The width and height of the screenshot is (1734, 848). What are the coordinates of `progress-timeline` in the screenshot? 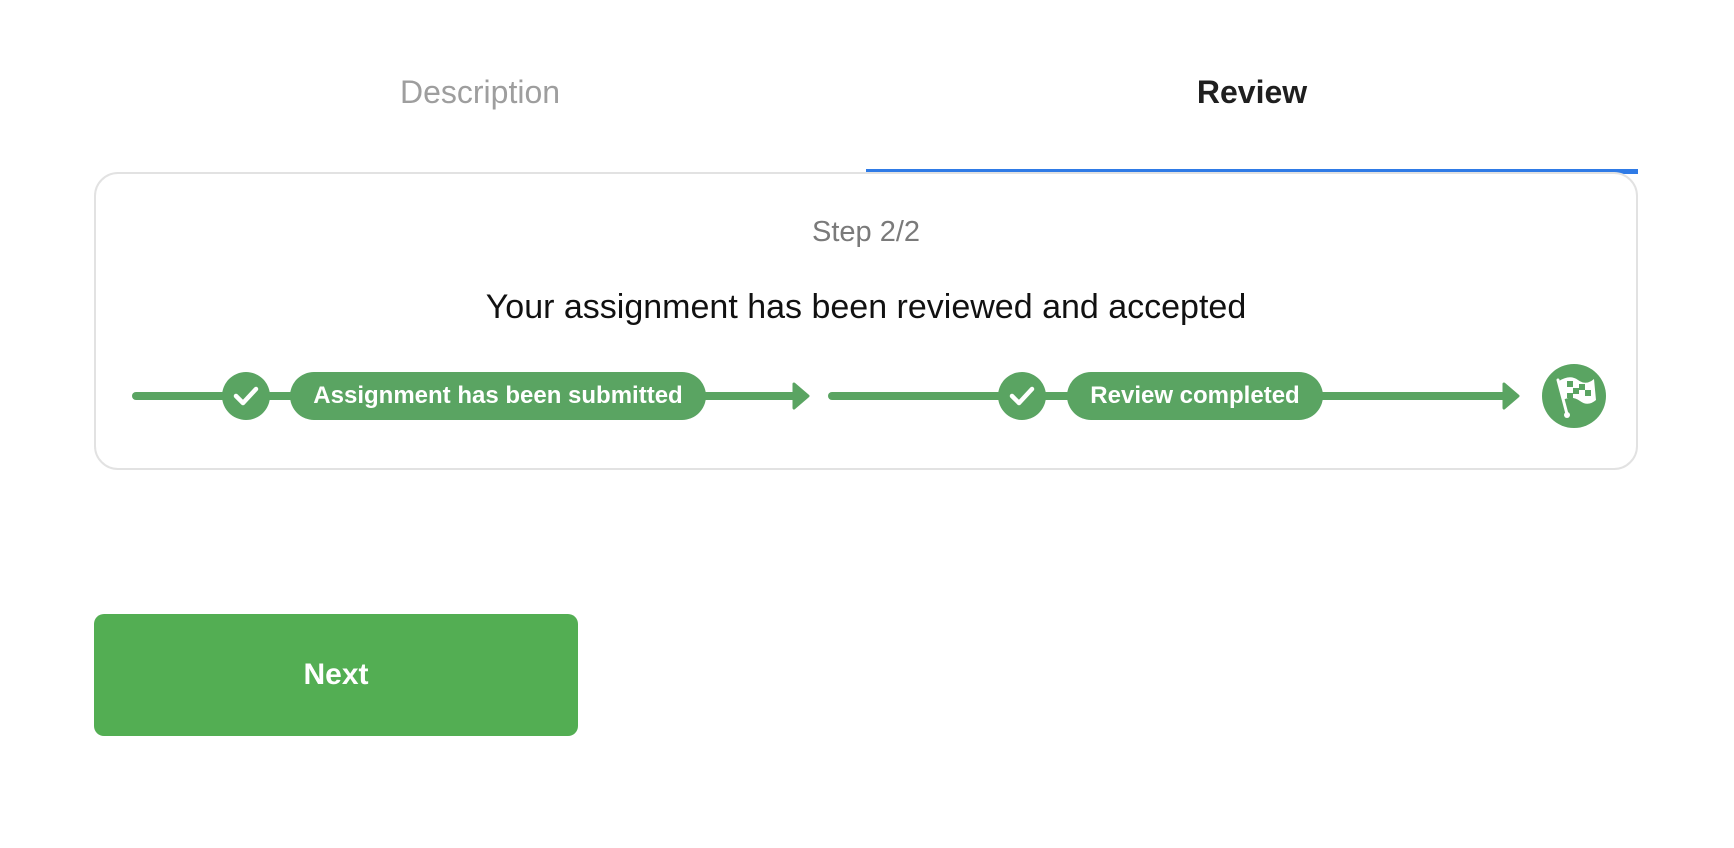 It's located at (869, 396).